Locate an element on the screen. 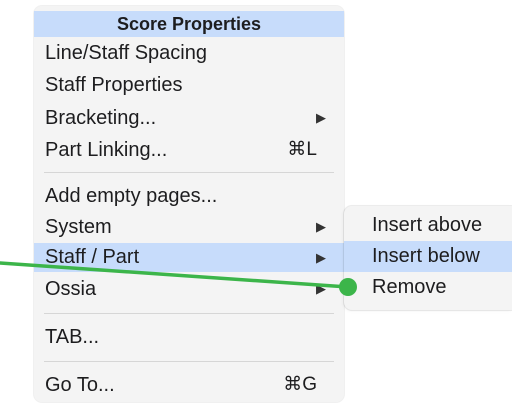 The image size is (512, 410). menu-item-label: Staff Properties is located at coordinates (114, 85).